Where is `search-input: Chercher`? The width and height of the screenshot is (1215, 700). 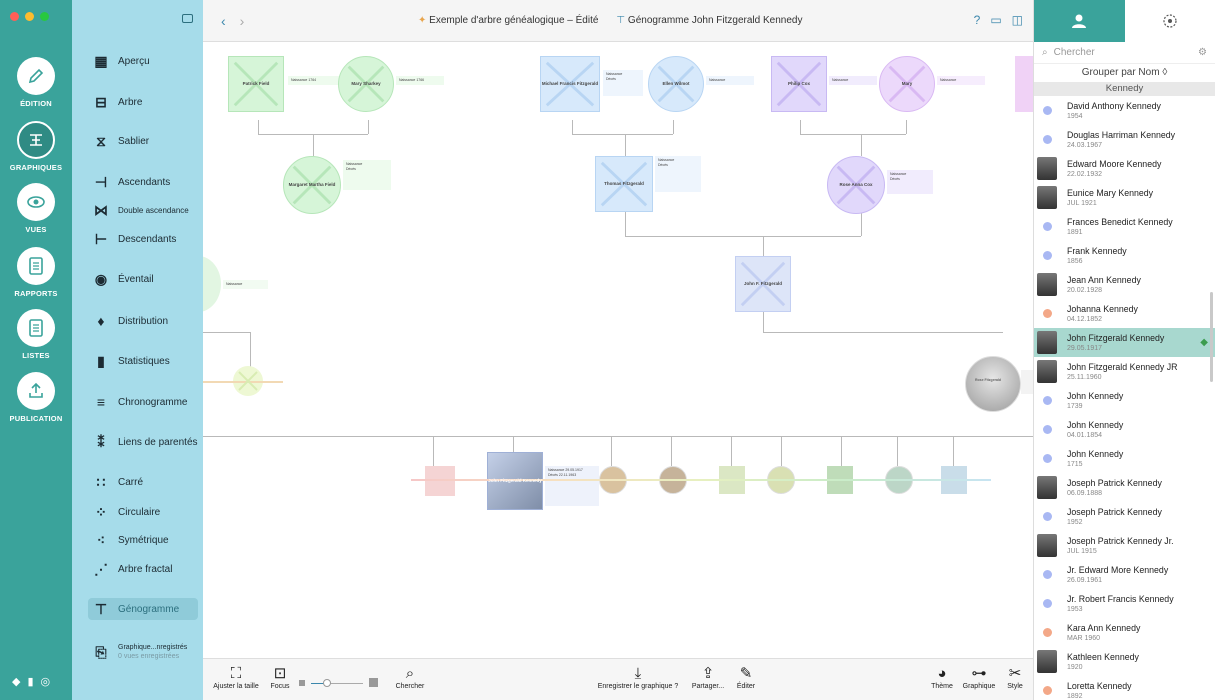
search-input: Chercher is located at coordinates (1123, 52).